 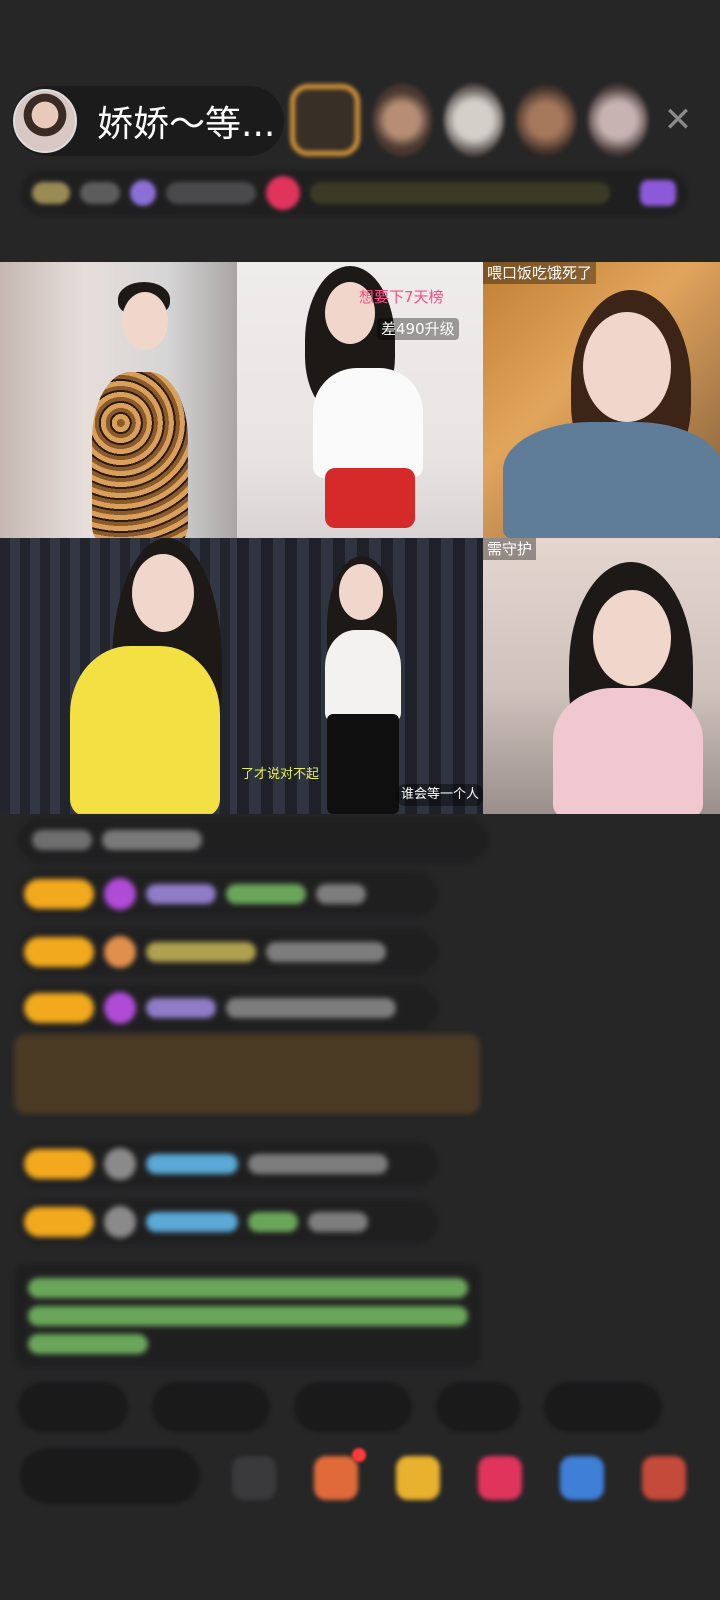 What do you see at coordinates (678, 120) in the screenshot?
I see `close-icon: ✕` at bounding box center [678, 120].